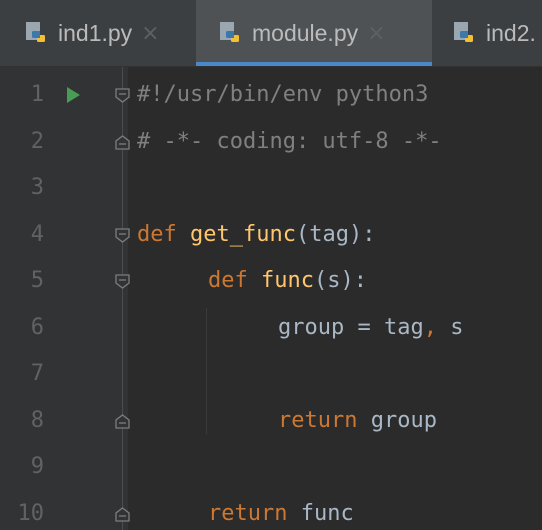 Image resolution: width=542 pixels, height=530 pixels. I want to click on active-tab-indicator, so click(314, 64).